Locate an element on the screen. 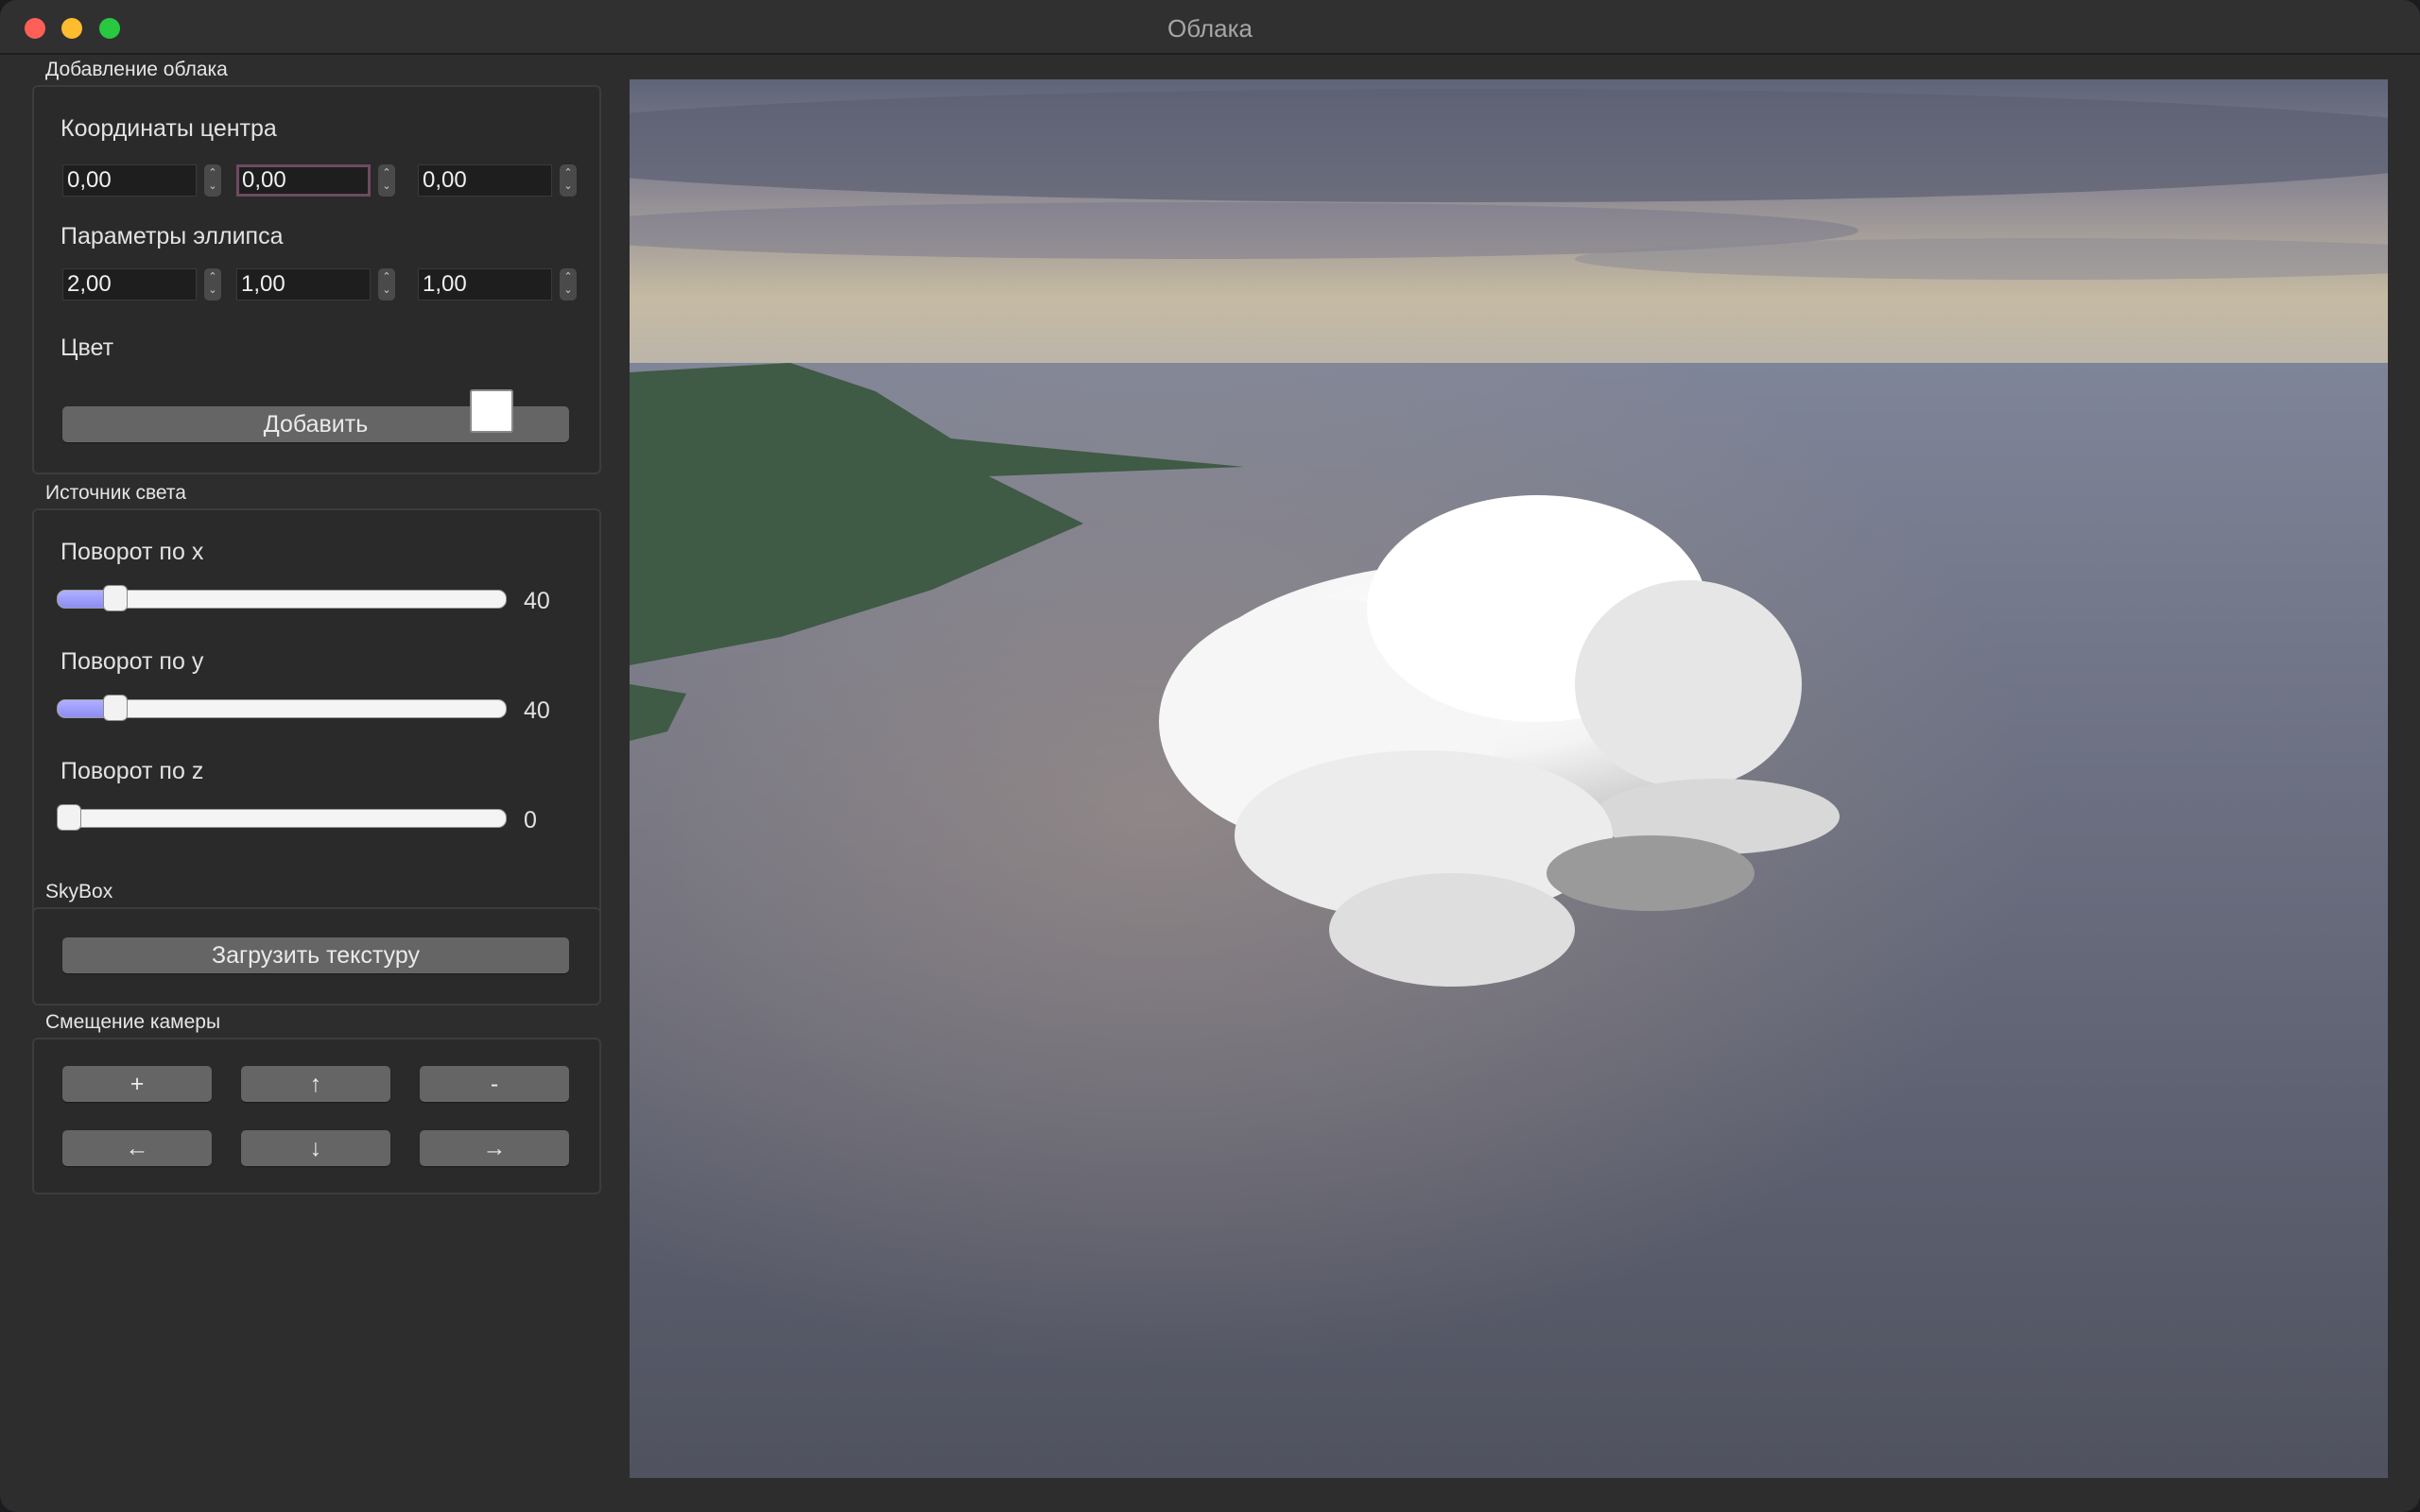 This screenshot has height=1512, width=2420. rotation-y-slider-handle is located at coordinates (116, 708).